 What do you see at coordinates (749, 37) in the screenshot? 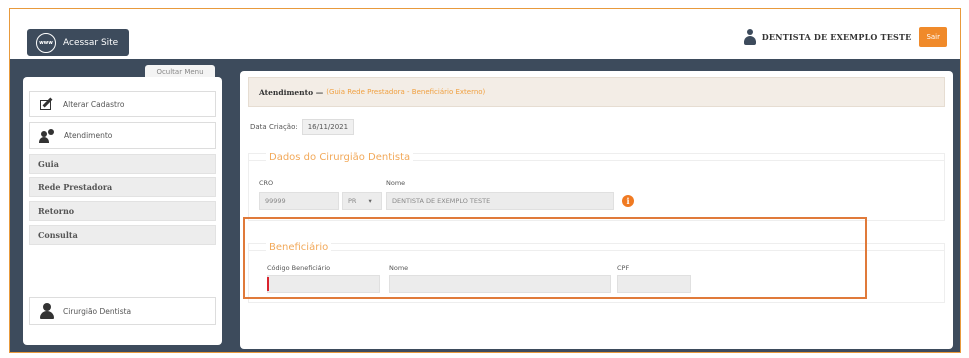
I see `user-icon` at bounding box center [749, 37].